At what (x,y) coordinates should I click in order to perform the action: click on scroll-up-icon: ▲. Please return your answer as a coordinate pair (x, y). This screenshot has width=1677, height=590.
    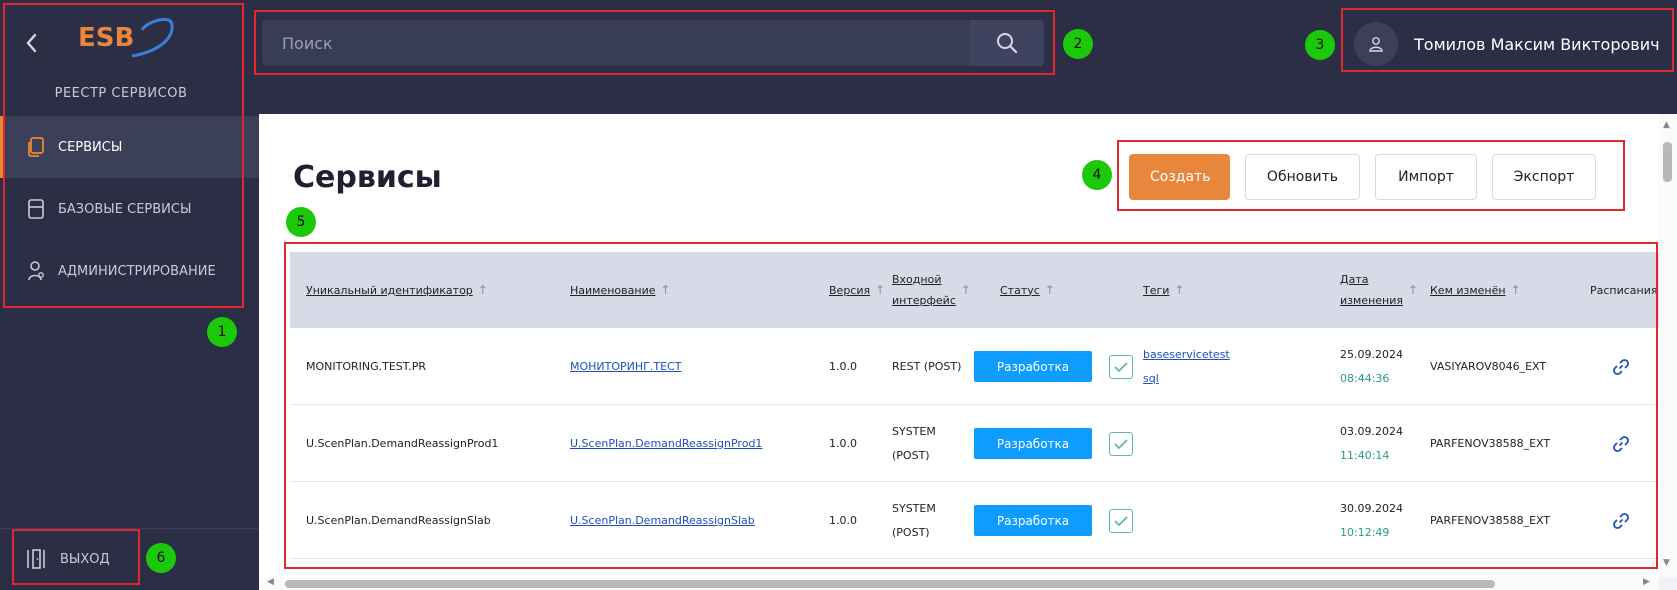
    Looking at the image, I should click on (1666, 125).